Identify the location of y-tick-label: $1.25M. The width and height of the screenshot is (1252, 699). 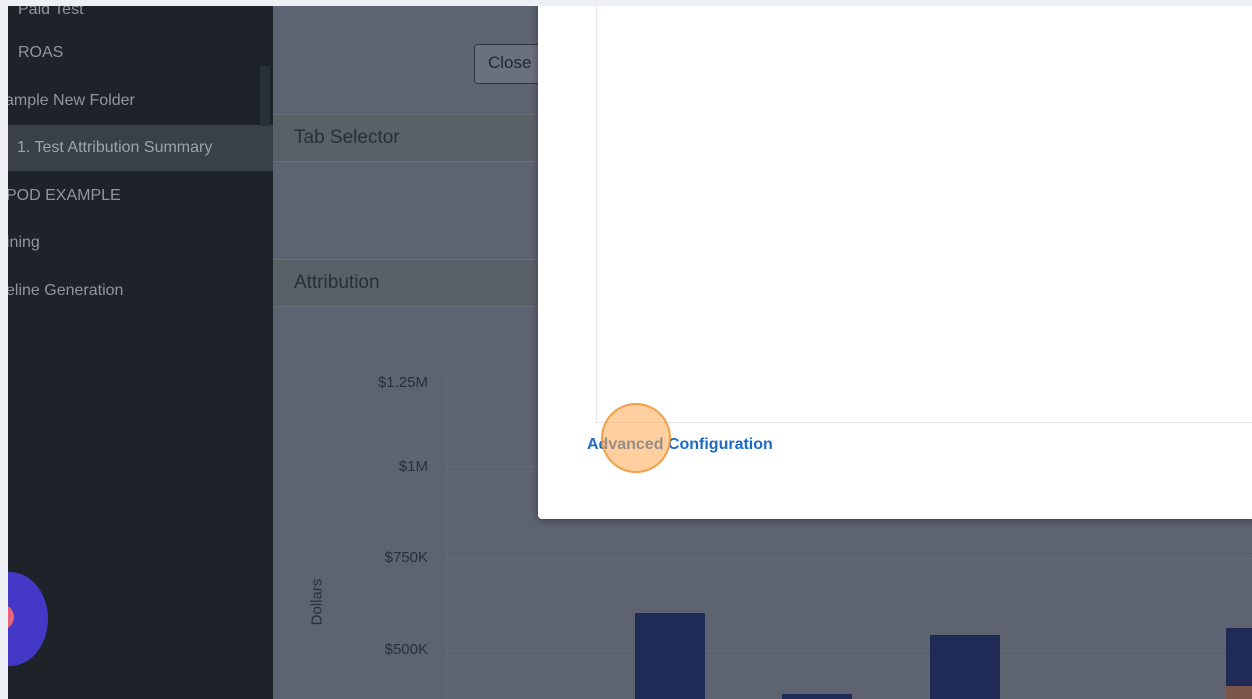
(402, 382).